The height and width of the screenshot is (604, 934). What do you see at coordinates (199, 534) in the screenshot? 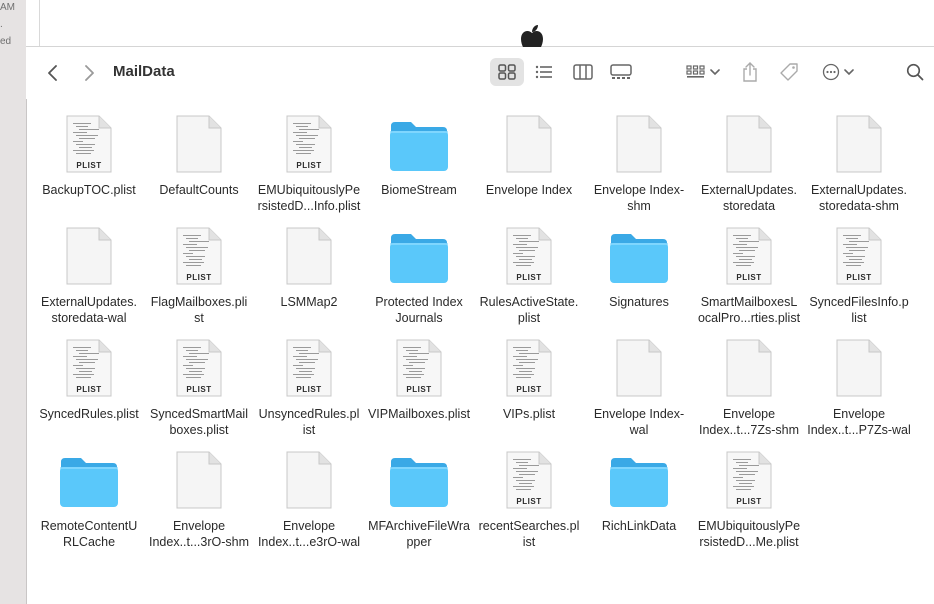
I see `item-label: Envelope Index..t...3rO-shm` at bounding box center [199, 534].